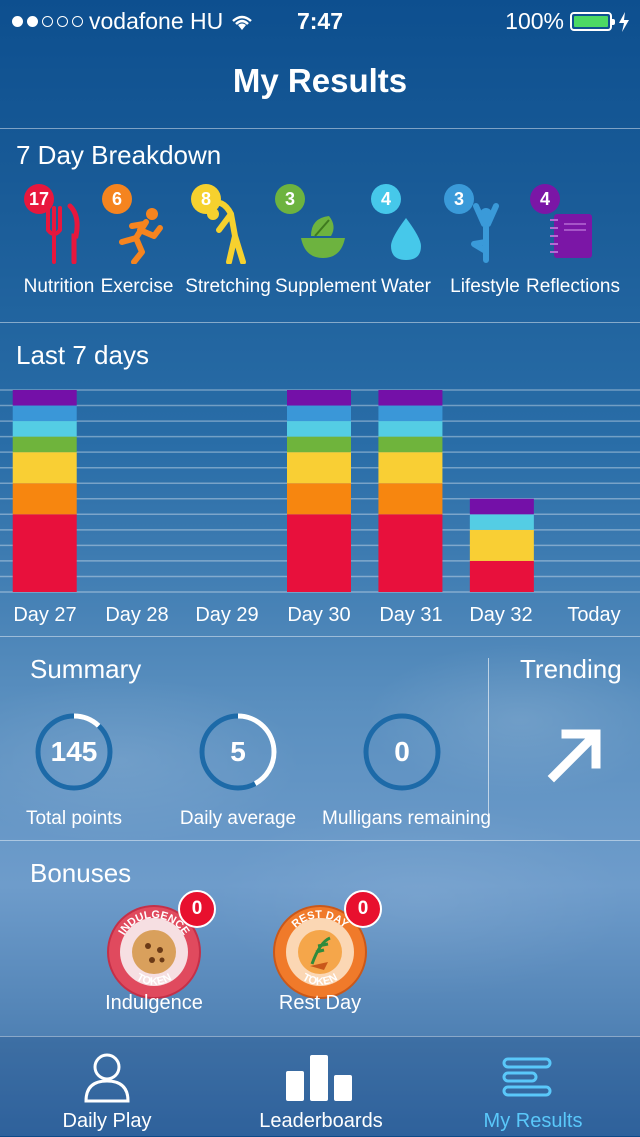 The image size is (640, 1137). What do you see at coordinates (527, 1077) in the screenshot?
I see `results-lines-icon` at bounding box center [527, 1077].